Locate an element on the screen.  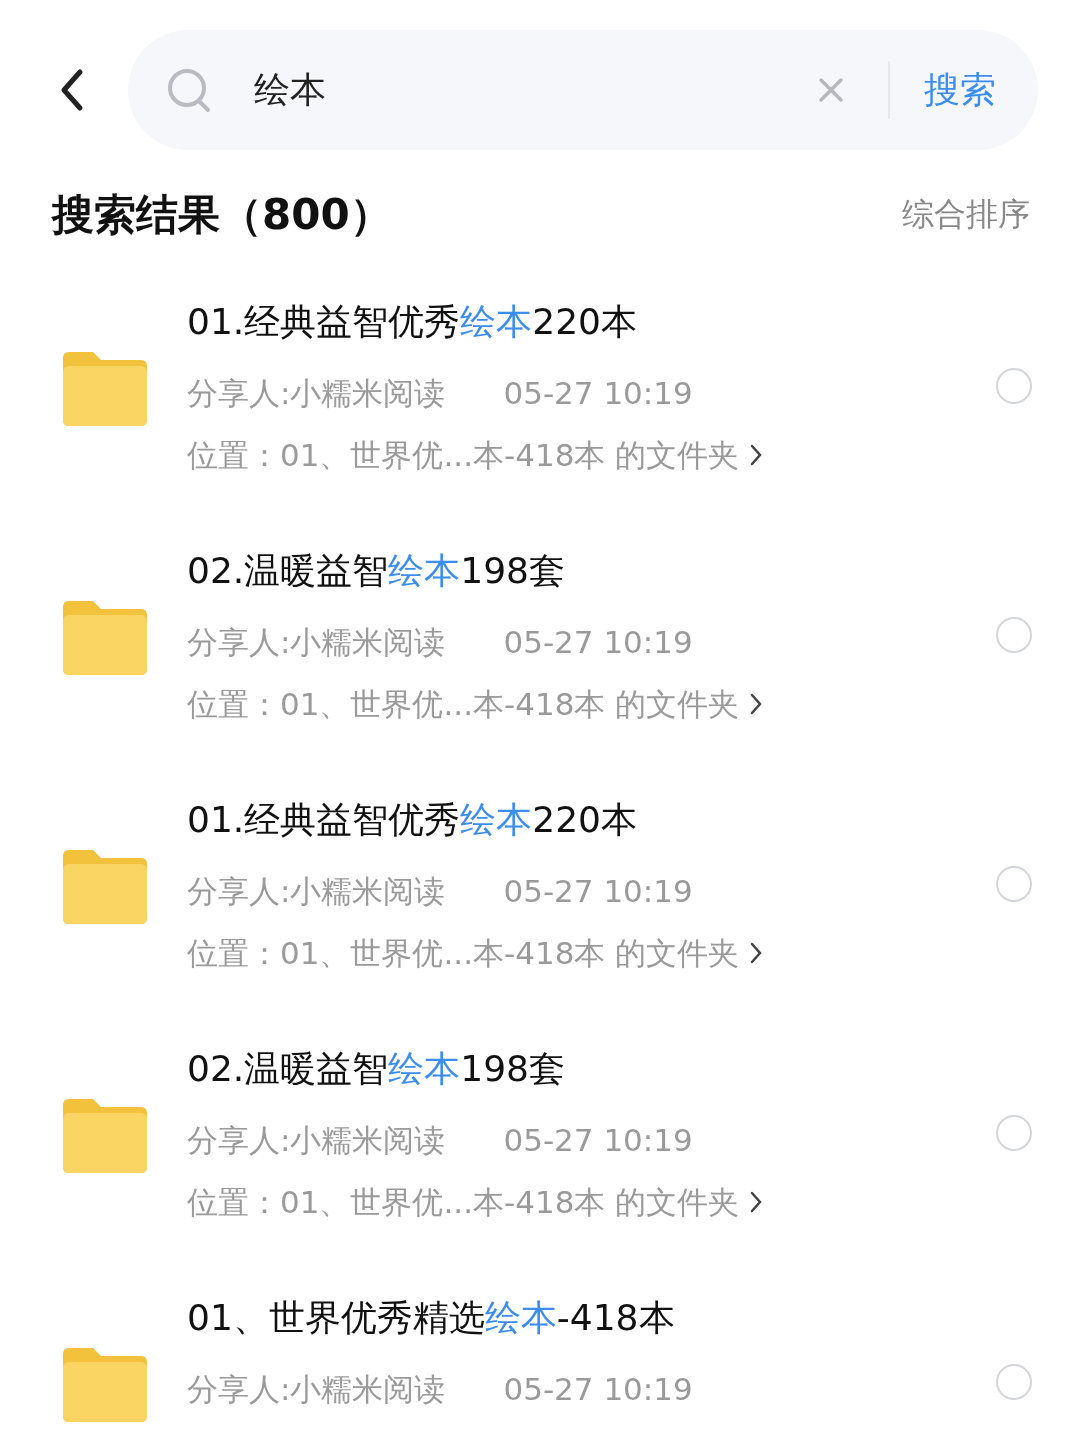
sort-link: 综合排序 is located at coordinates (966, 215).